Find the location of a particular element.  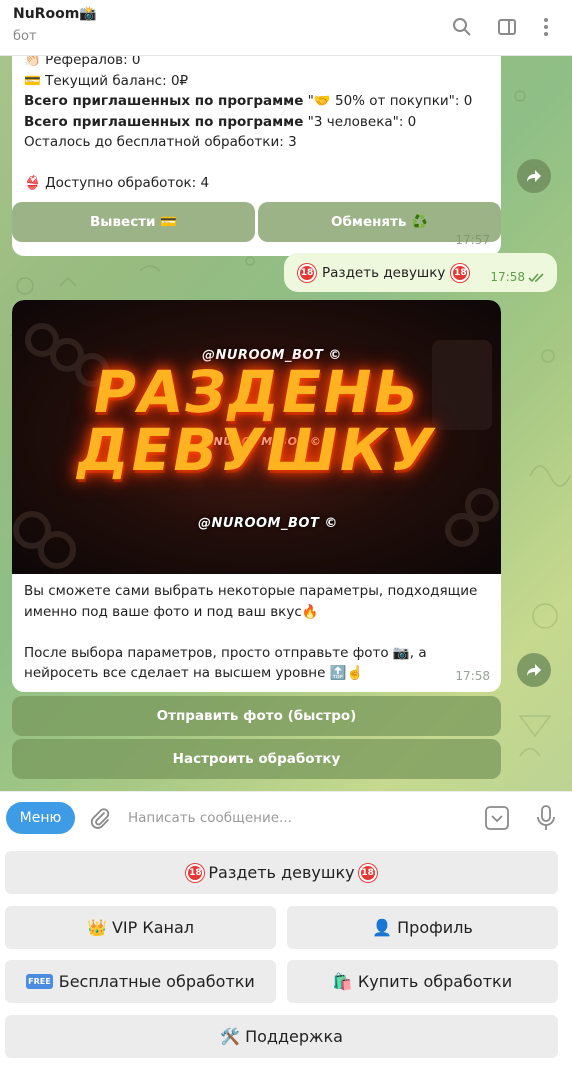

balance-line: 💳 Текущий баланс: 0₽ is located at coordinates (106, 80).